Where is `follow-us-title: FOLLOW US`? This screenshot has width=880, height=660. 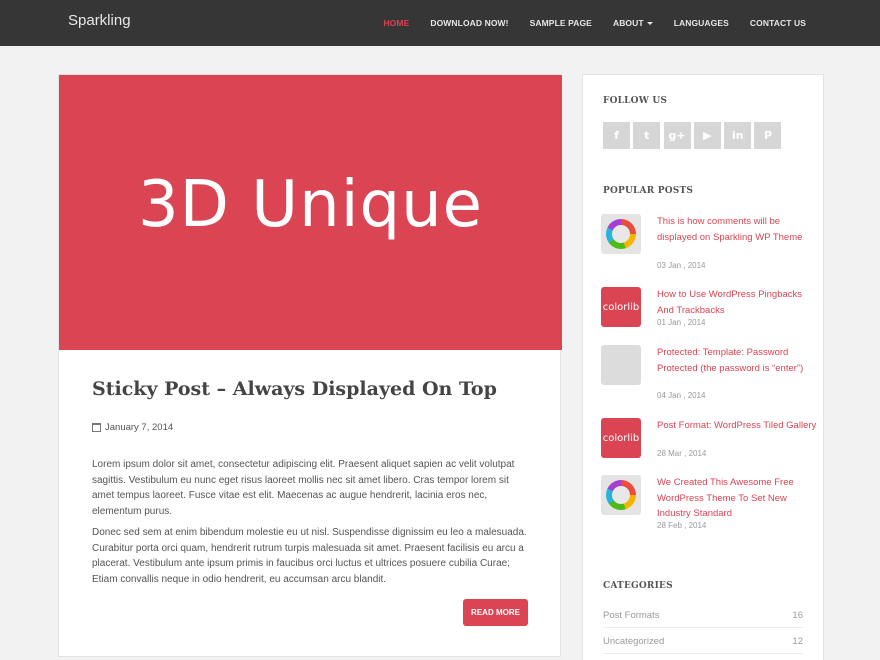
follow-us-title: FOLLOW US is located at coordinates (635, 101).